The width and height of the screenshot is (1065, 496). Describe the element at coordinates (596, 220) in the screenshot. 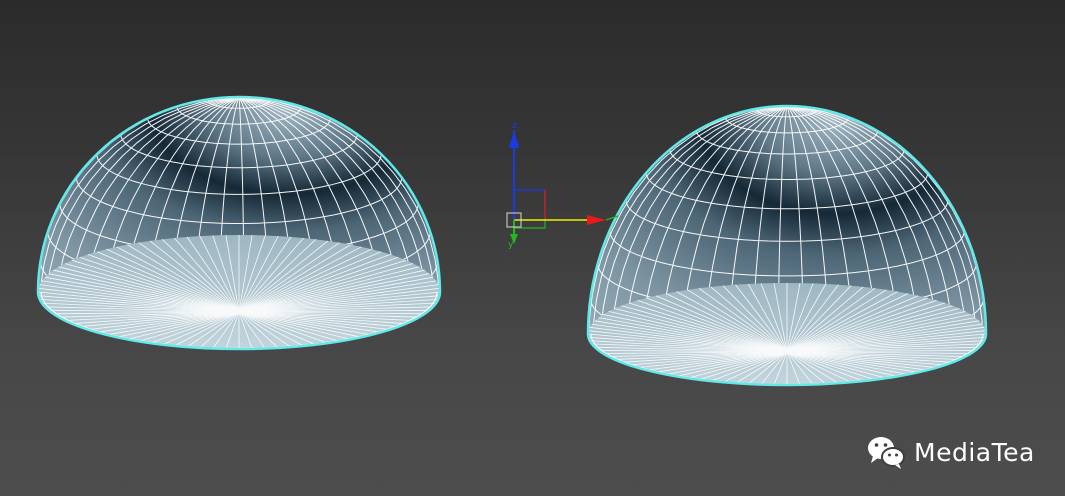

I see `gizmo-x-arrowhead` at that location.